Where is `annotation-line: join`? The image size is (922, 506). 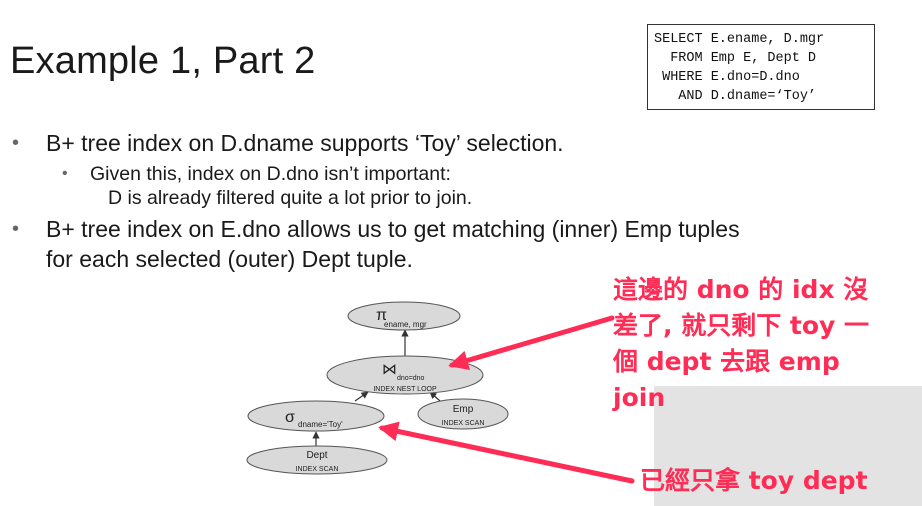
annotation-line: join is located at coordinates (639, 397).